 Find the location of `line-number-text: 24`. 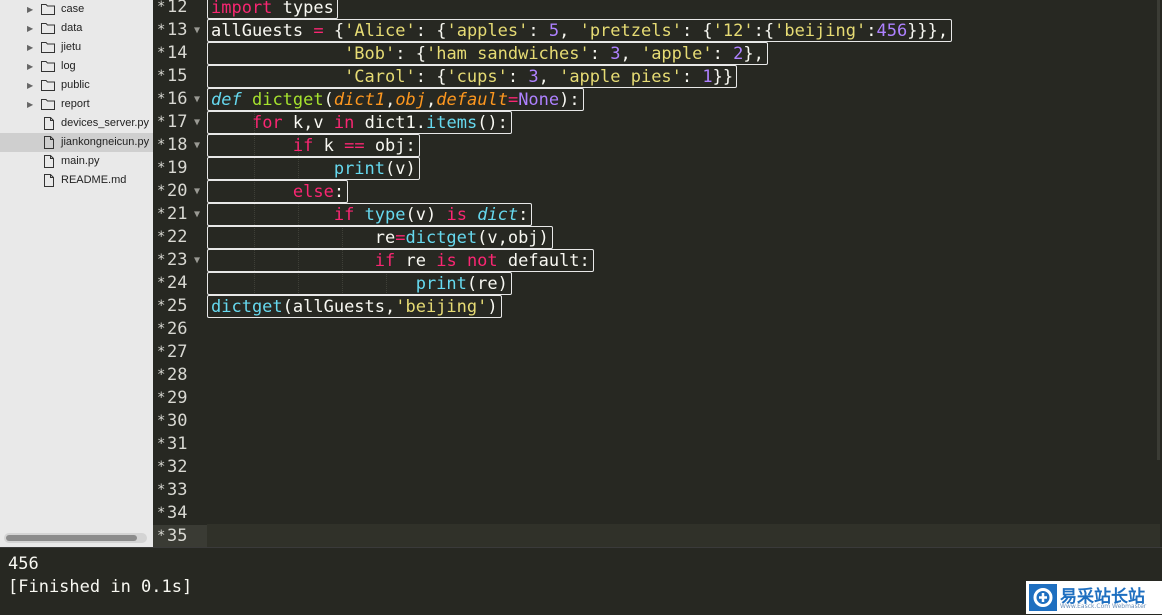

line-number-text: 24 is located at coordinates (177, 283).